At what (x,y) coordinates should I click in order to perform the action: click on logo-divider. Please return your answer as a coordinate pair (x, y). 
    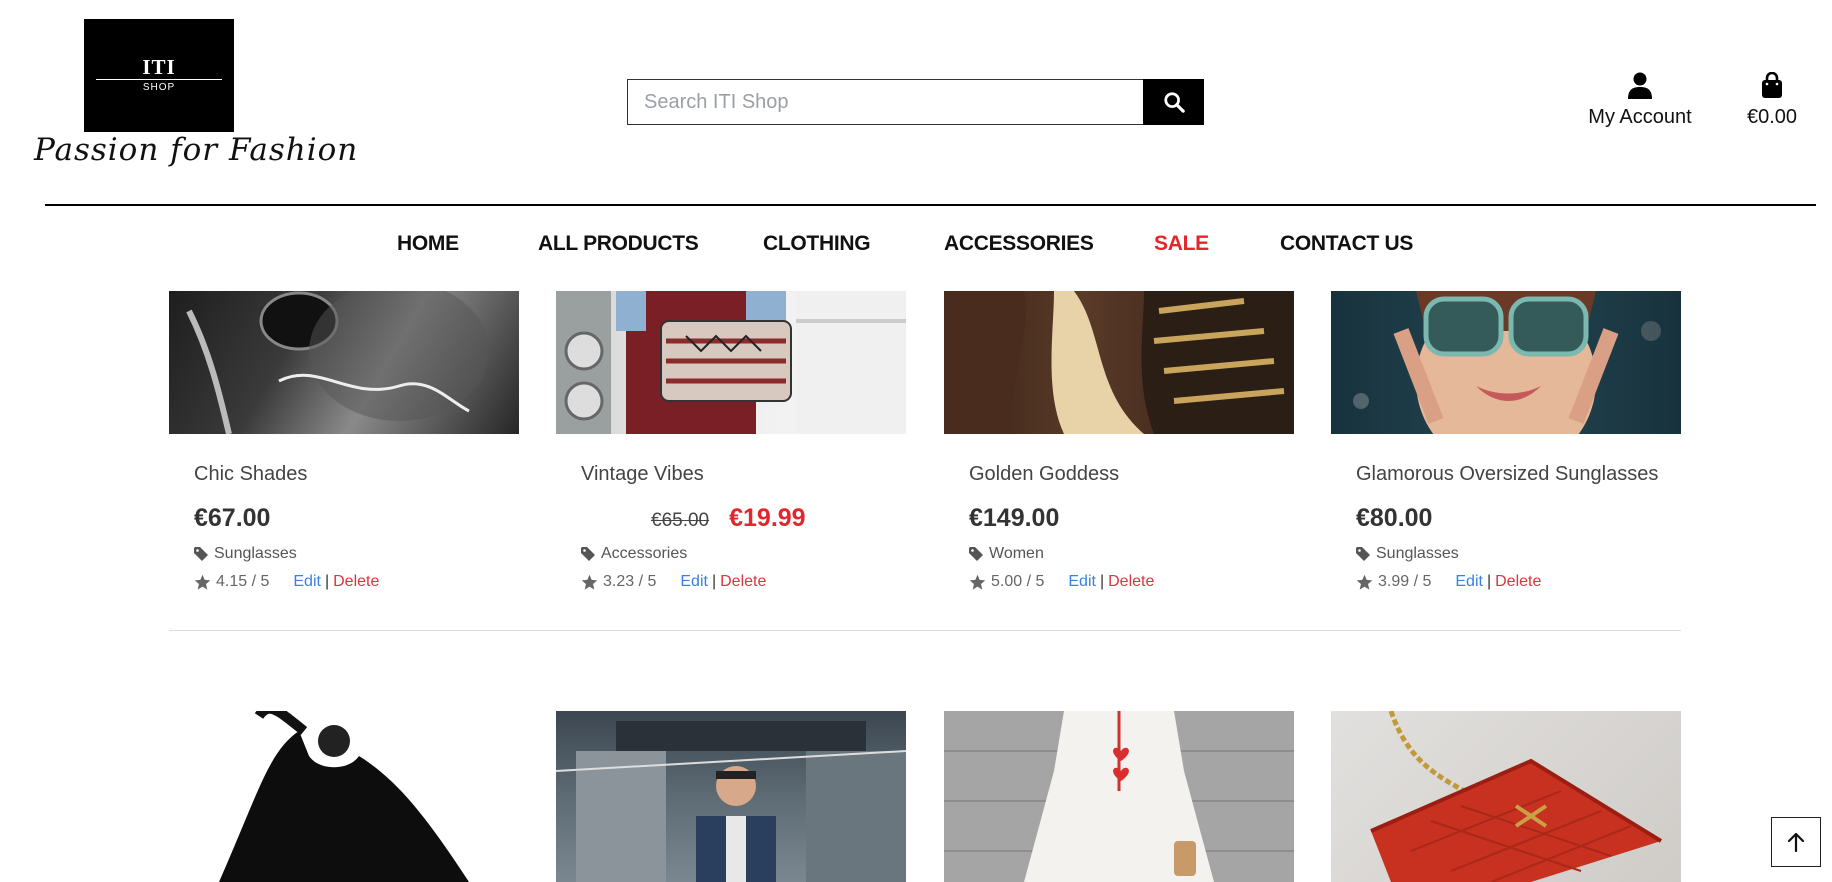
    Looking at the image, I should click on (159, 79).